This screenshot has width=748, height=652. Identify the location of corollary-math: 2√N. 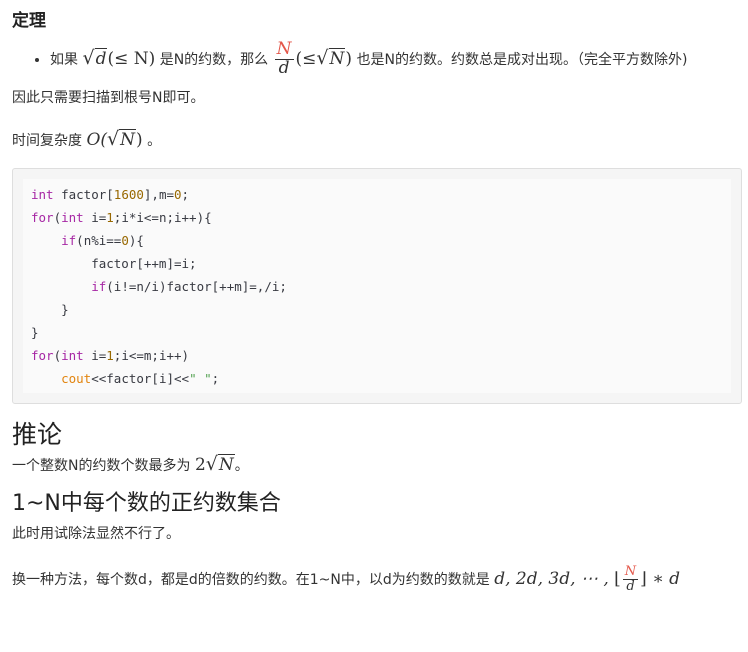
(214, 463).